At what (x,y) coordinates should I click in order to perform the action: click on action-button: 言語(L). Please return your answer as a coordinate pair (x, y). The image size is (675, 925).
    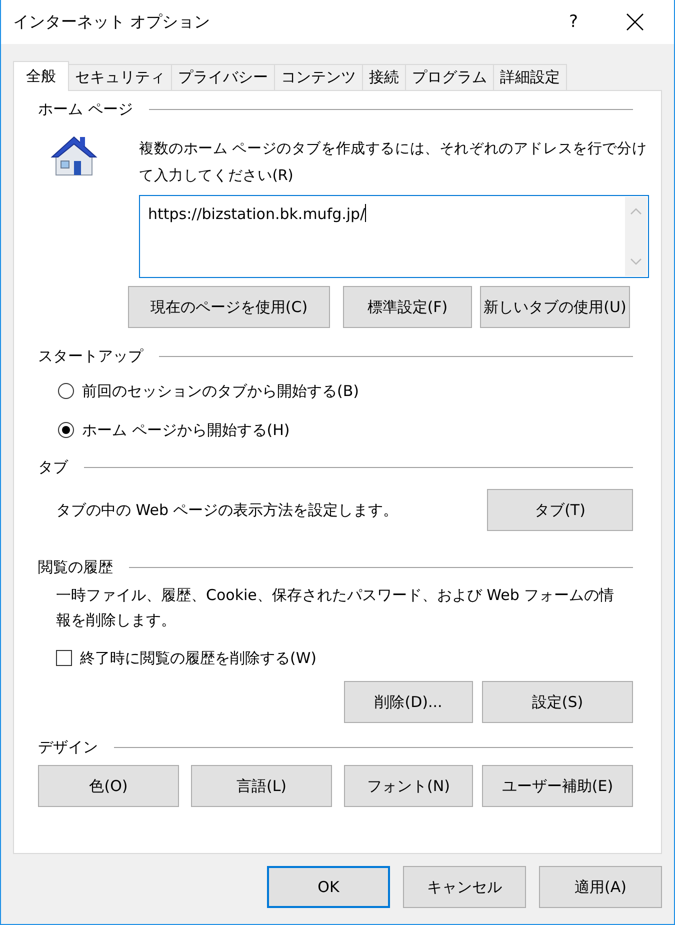
    Looking at the image, I should click on (261, 786).